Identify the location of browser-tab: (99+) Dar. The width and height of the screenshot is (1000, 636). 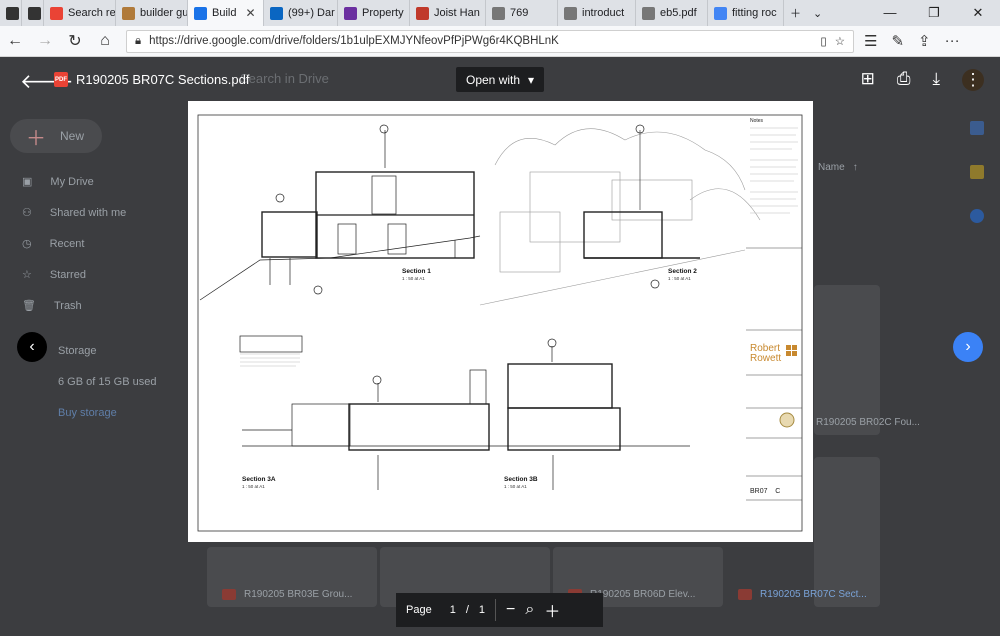
(301, 13).